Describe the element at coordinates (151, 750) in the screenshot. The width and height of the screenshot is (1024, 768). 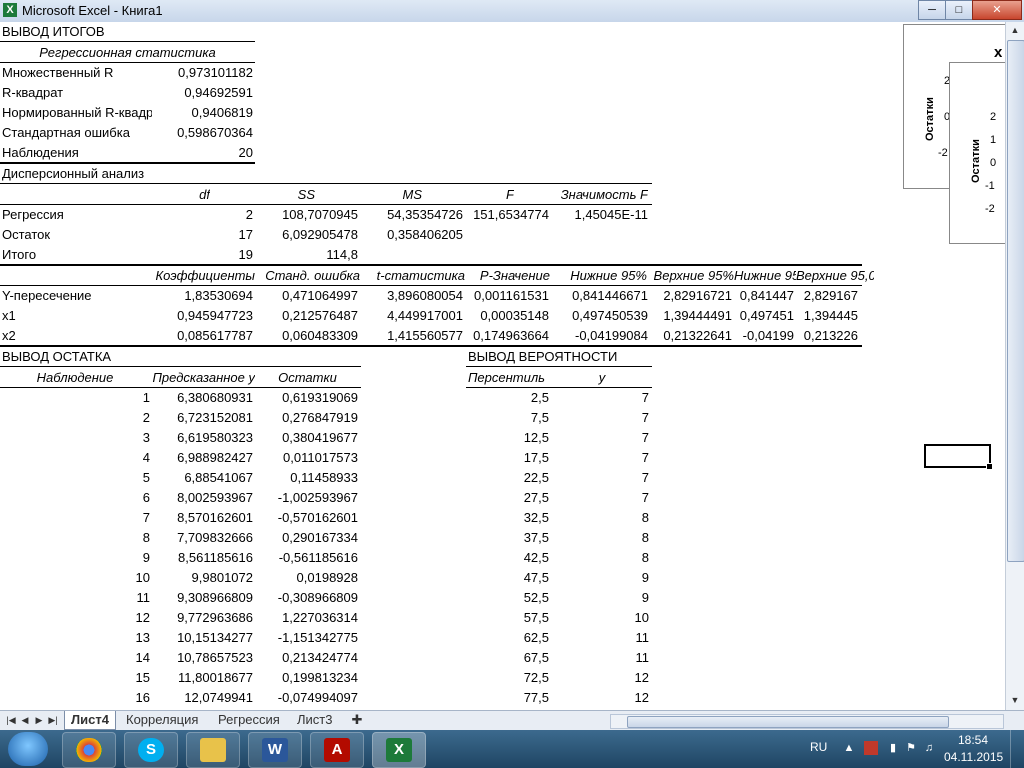
I see `taskbar-skype-button: S` at that location.